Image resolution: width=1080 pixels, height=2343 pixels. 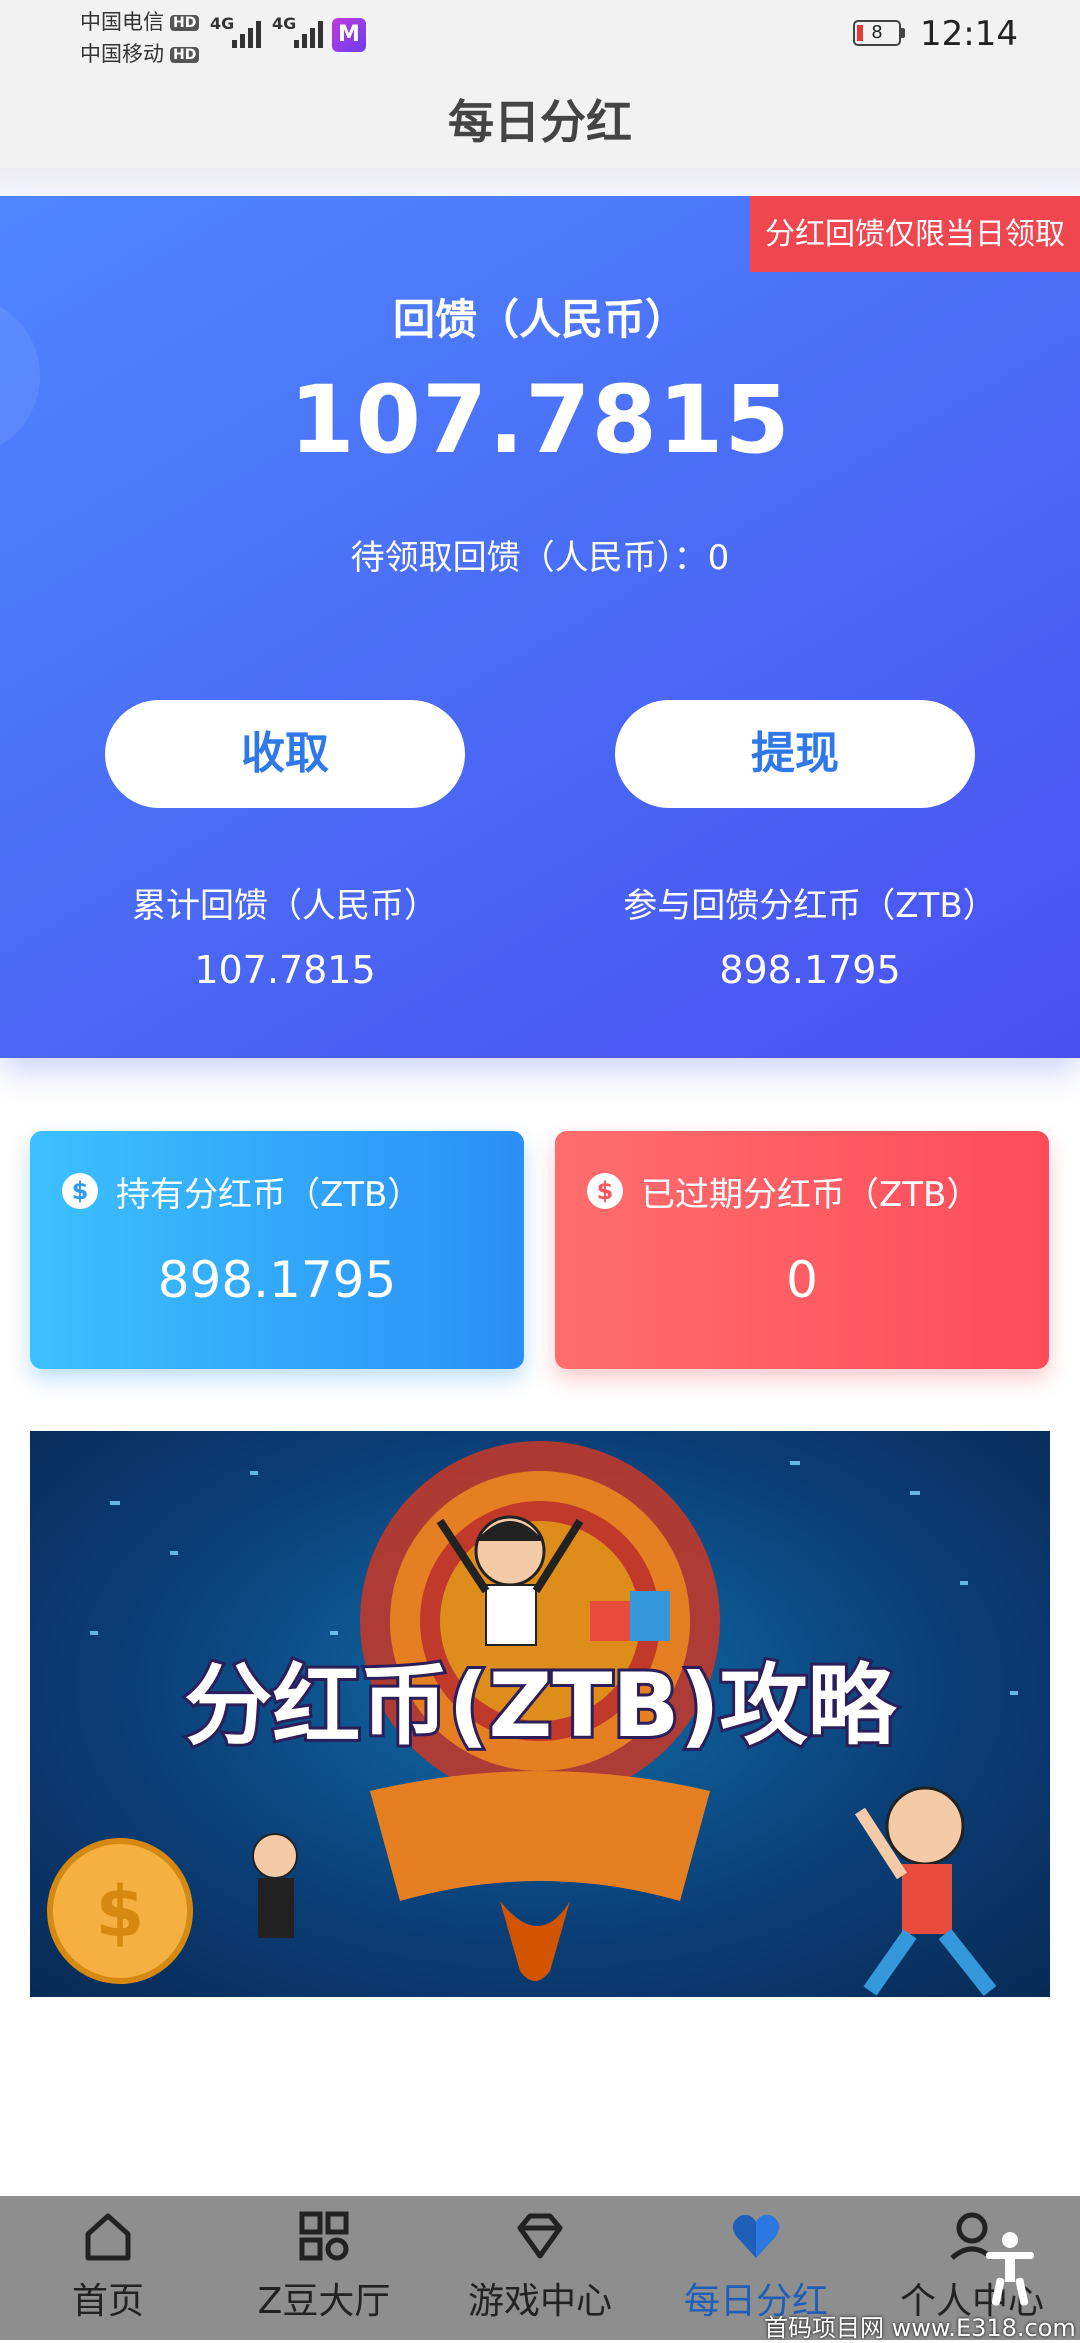 I want to click on diamond-icon, so click(x=540, y=2236).